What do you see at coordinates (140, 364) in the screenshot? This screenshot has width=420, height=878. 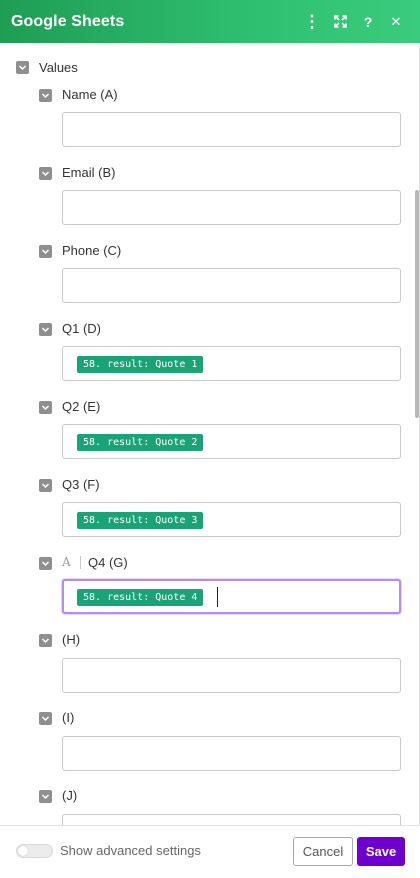 I see `mapped-value-pill: 58. result: Quote 1` at bounding box center [140, 364].